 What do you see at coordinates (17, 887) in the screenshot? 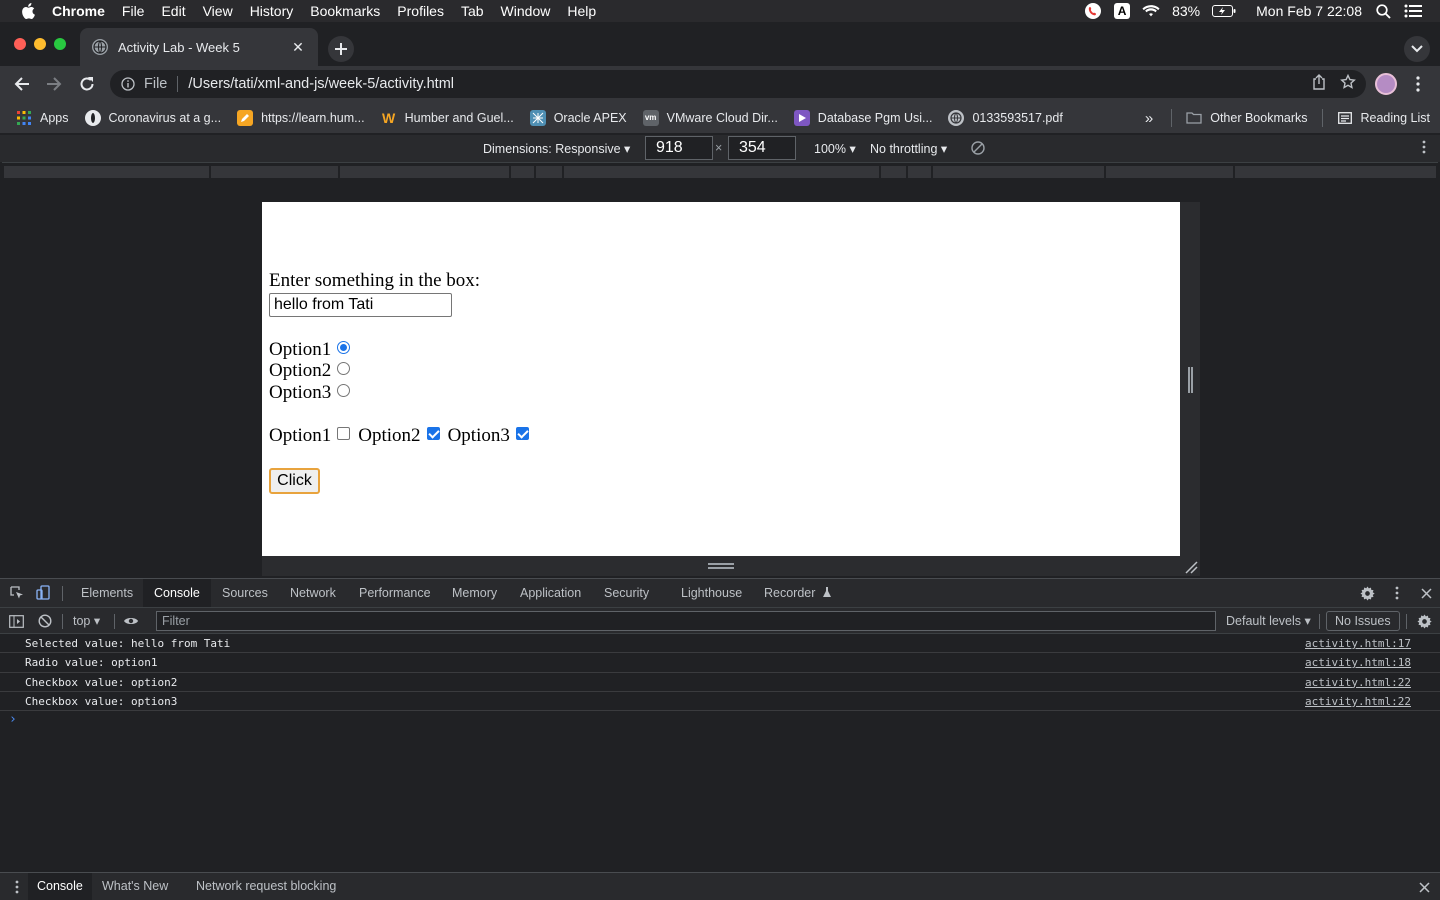
I see `drawer-menu-icon` at bounding box center [17, 887].